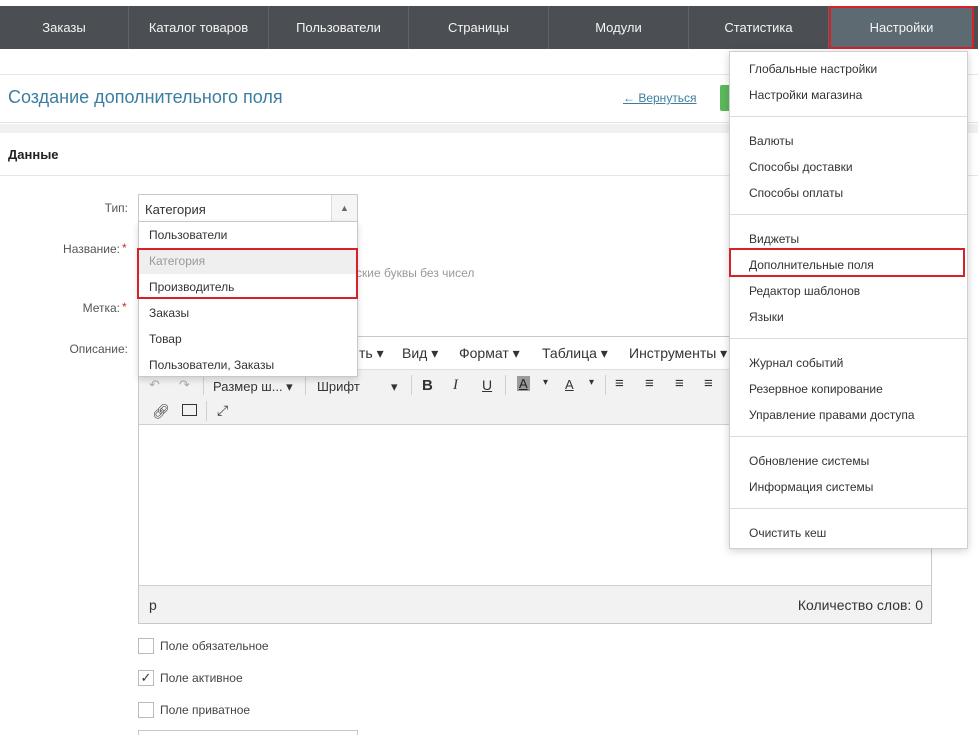  I want to click on active-checkbox-label: Поле активное, so click(201, 678).